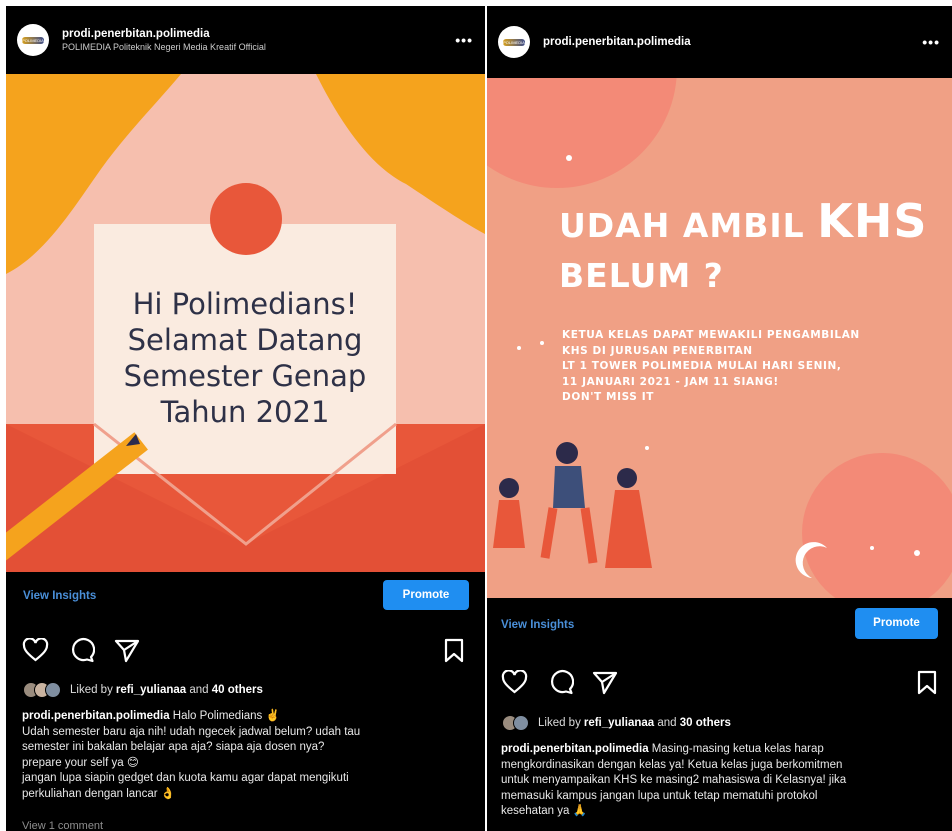  I want to click on image-line-4: Tahun 2021, so click(245, 412).